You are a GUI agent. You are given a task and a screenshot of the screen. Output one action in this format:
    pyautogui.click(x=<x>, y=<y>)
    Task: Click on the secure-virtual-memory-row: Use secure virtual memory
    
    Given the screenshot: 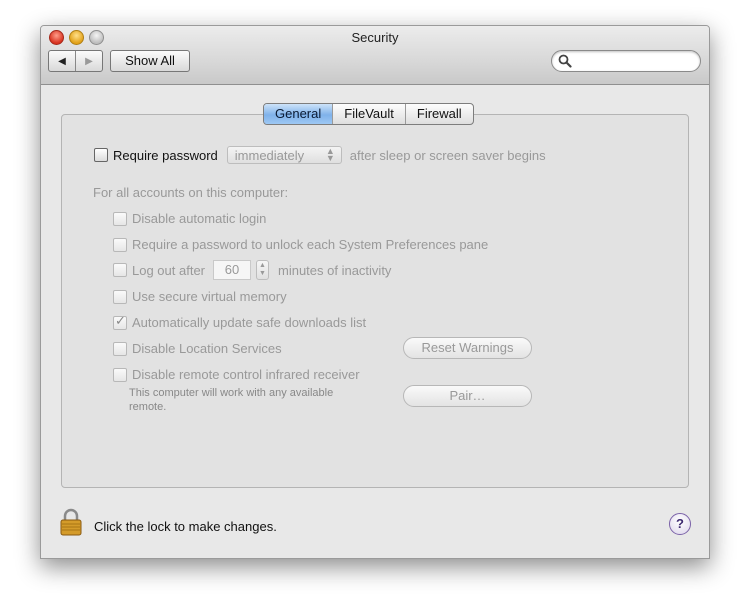 What is the action you would take?
    pyautogui.click(x=200, y=296)
    